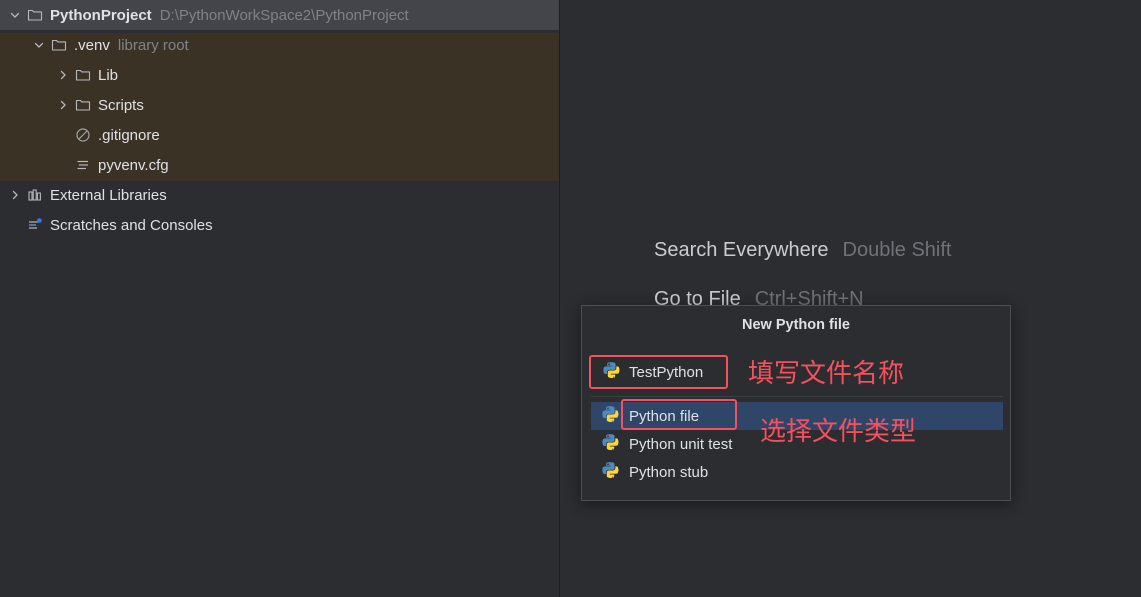  What do you see at coordinates (83, 165) in the screenshot?
I see `config-file-icon` at bounding box center [83, 165].